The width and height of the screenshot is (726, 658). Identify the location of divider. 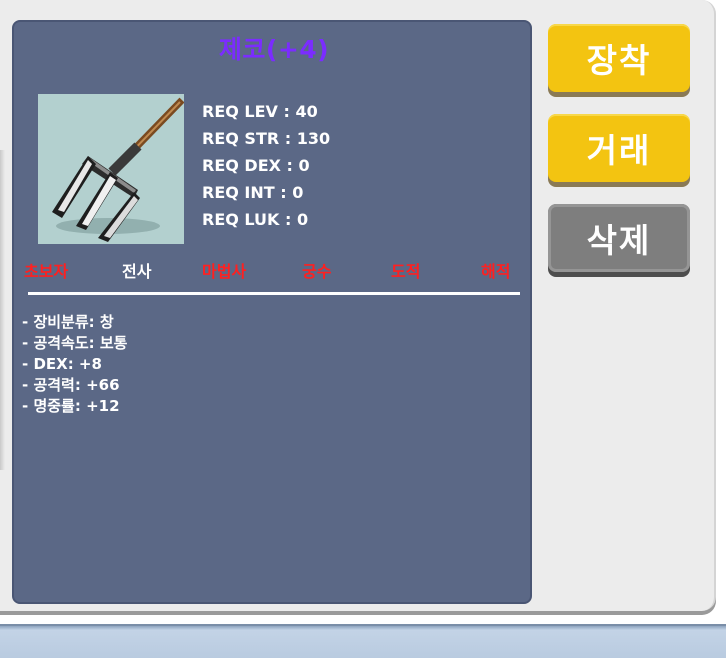
(274, 293).